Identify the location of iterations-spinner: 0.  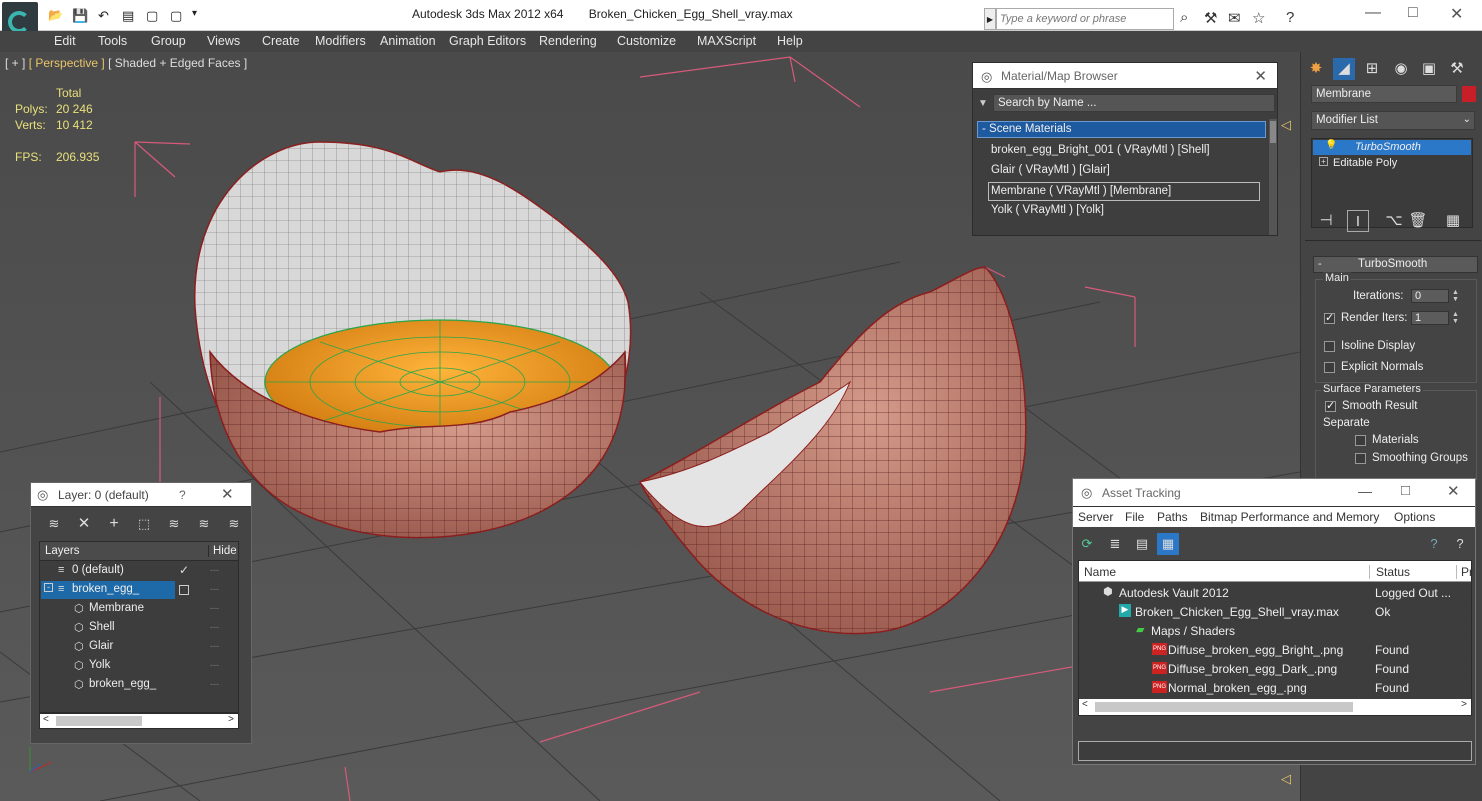
(1430, 296).